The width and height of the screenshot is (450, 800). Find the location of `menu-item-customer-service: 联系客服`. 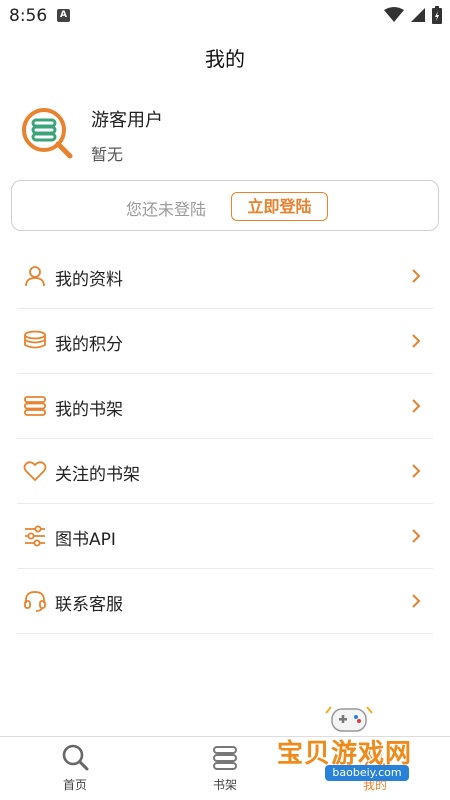

menu-item-customer-service: 联系客服 is located at coordinates (225, 601).